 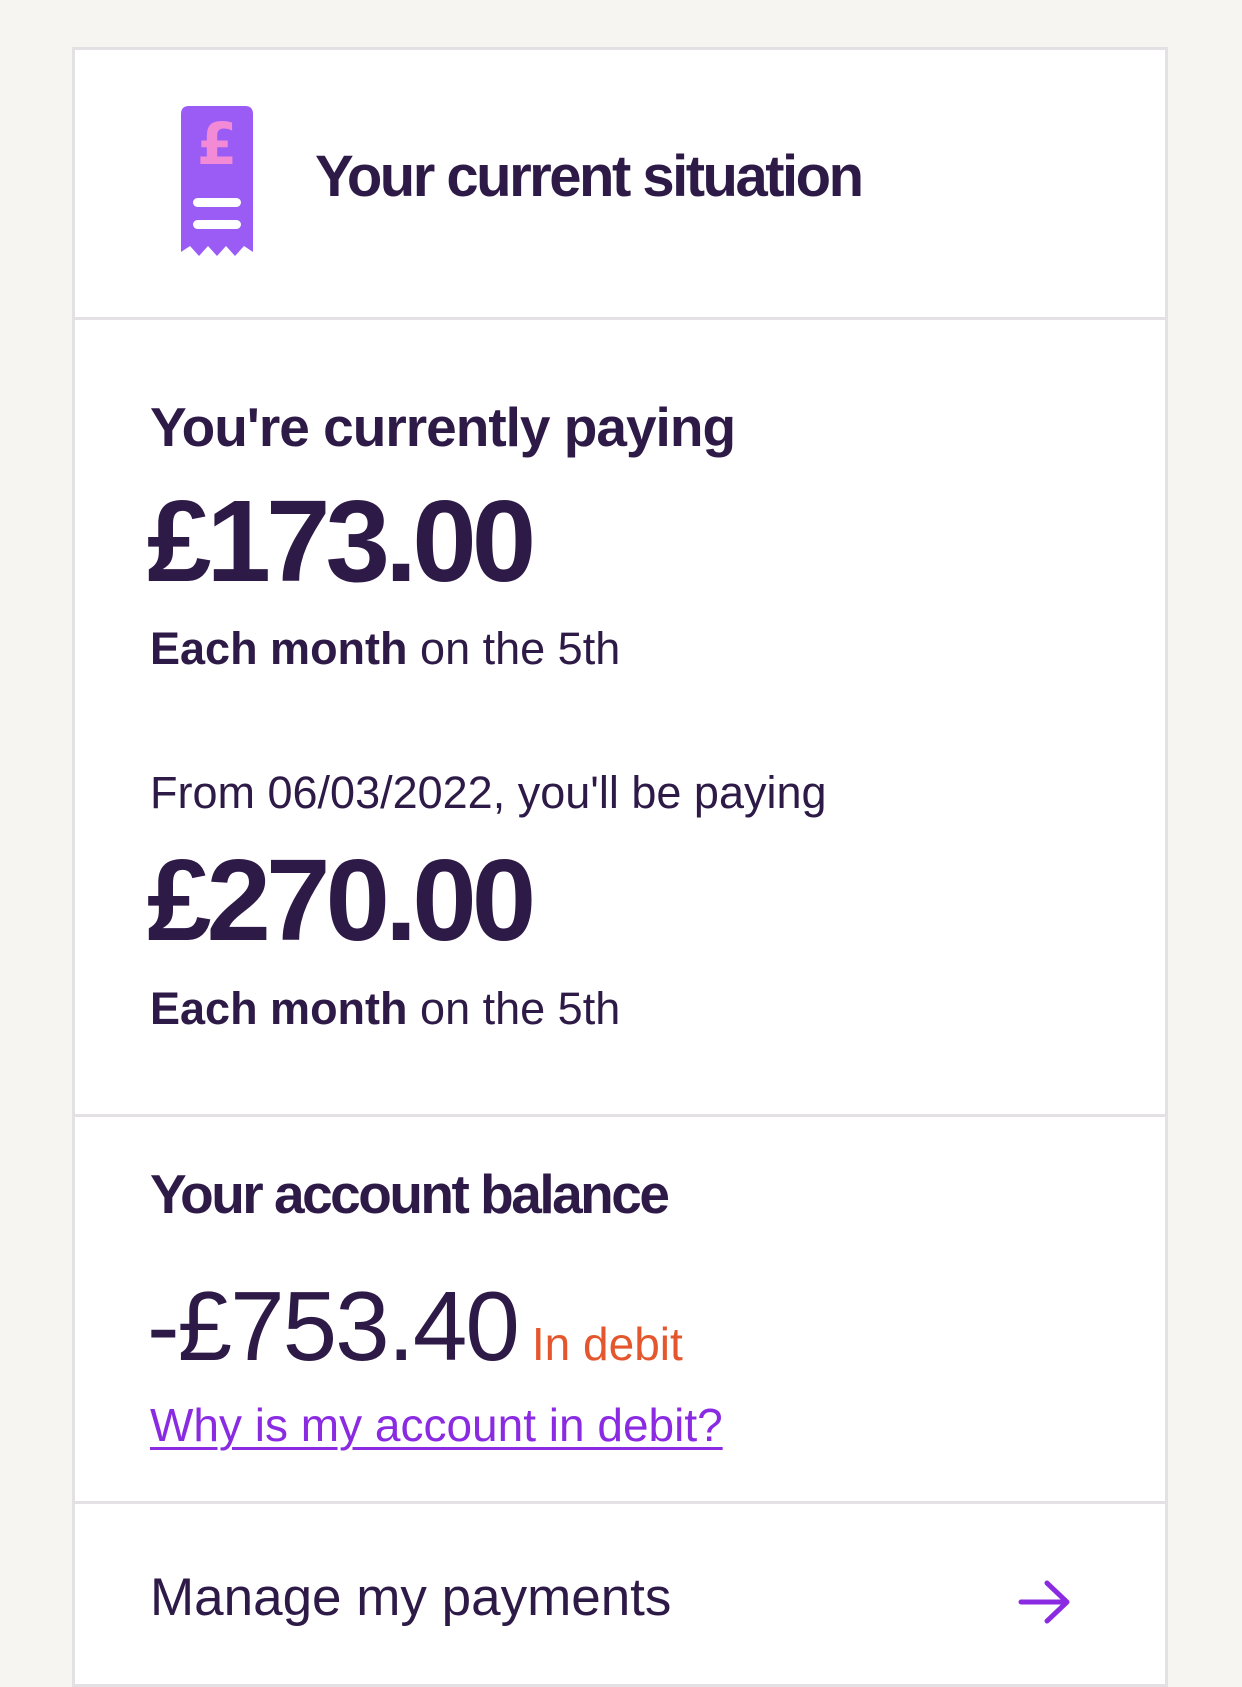 I want to click on current-payment-lead: You're currently paying, so click(x=443, y=427).